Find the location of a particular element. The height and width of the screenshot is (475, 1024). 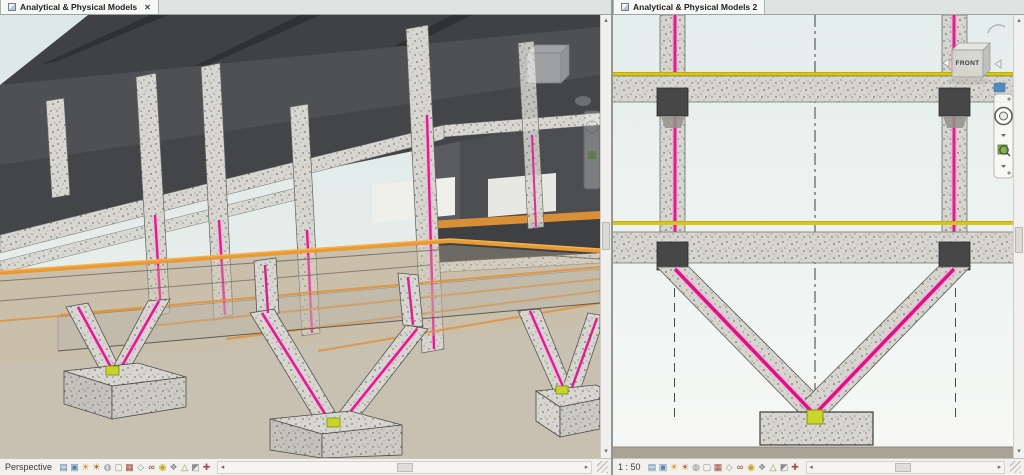

navigation-bar-ghost is located at coordinates (591, 150).